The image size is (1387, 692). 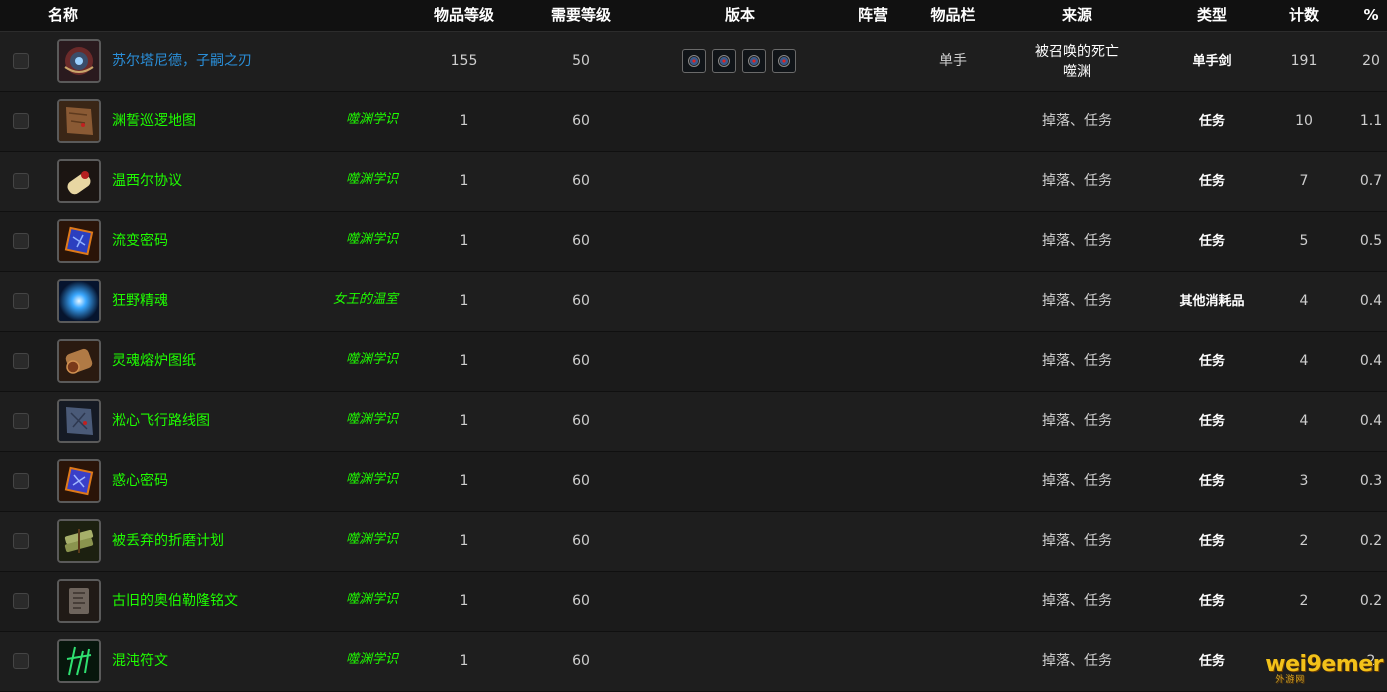 I want to click on version-icons, so click(x=742, y=62).